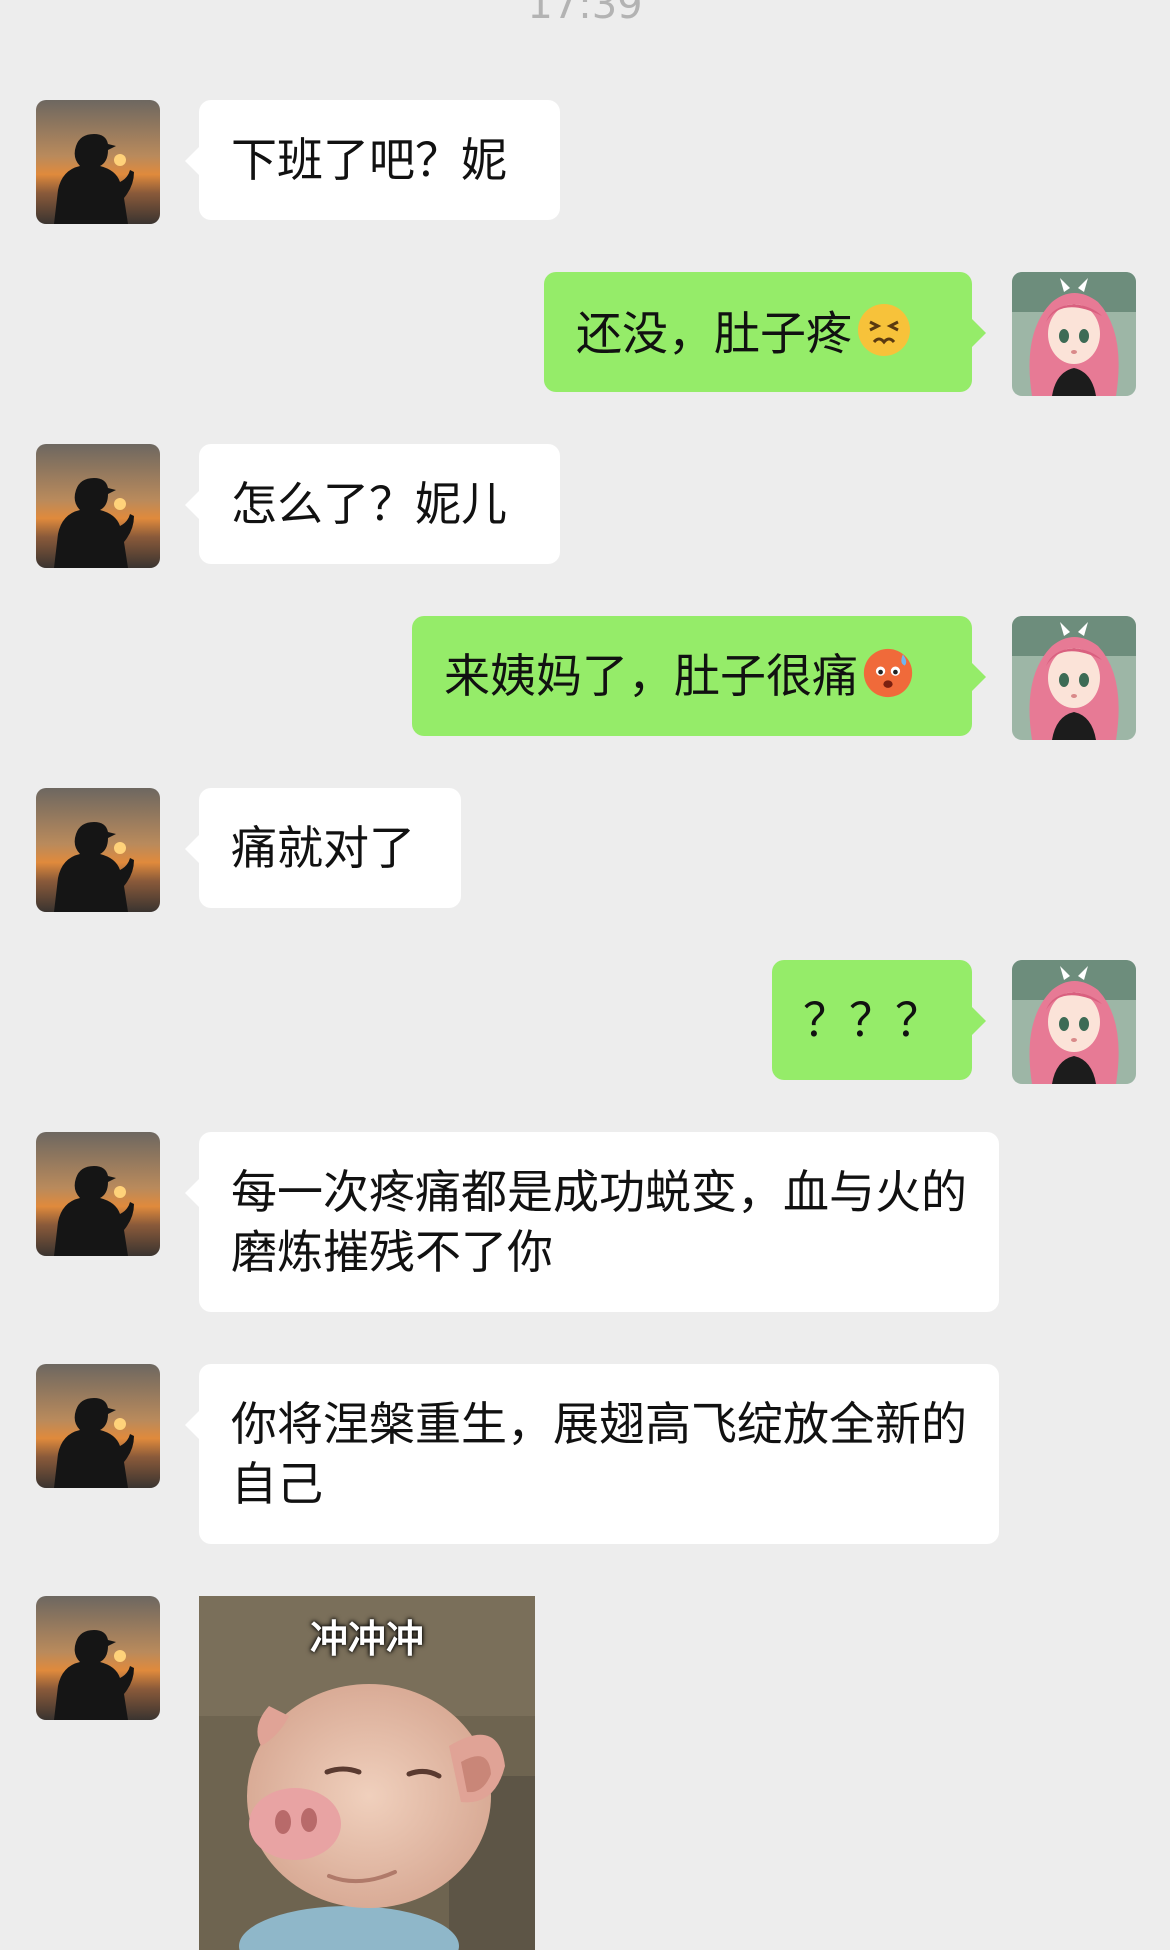  What do you see at coordinates (366, 1639) in the screenshot?
I see `sticker-caption: 冲冲冲` at bounding box center [366, 1639].